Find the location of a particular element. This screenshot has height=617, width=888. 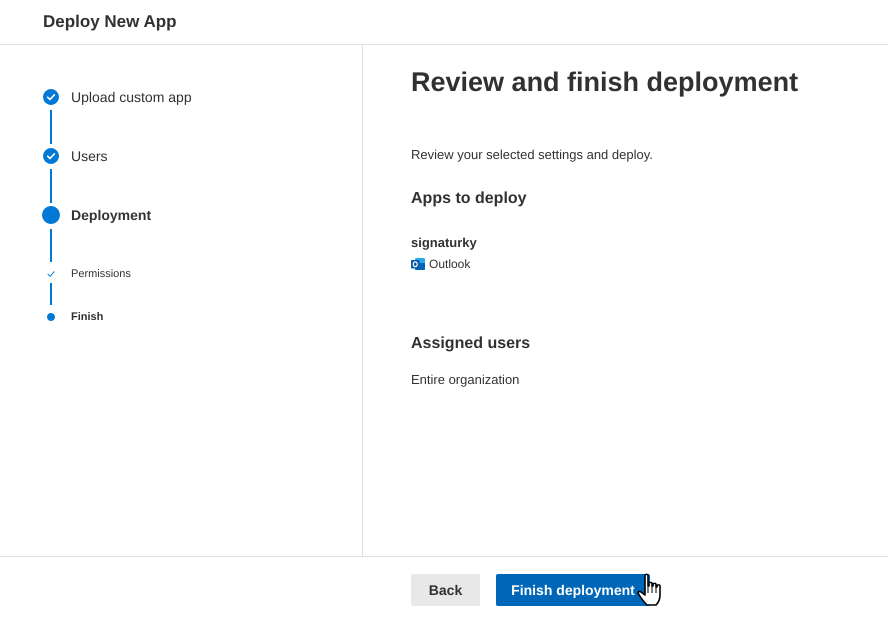

app-name: signaturky is located at coordinates (444, 243).